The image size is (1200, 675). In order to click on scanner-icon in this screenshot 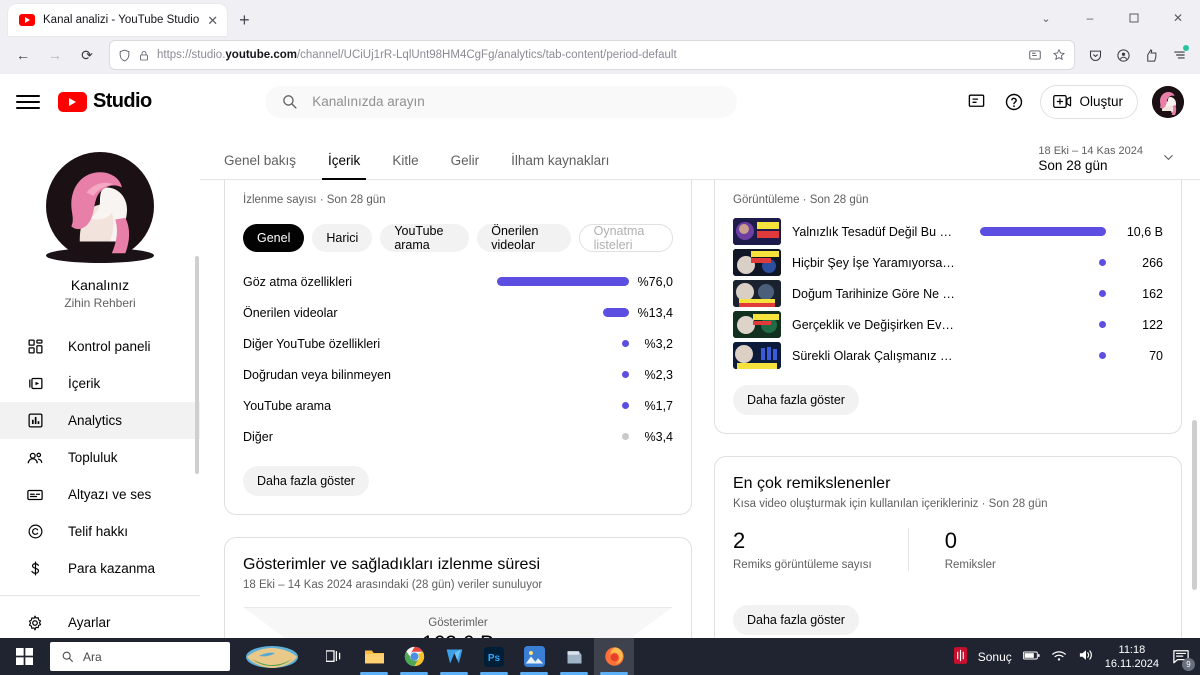, I will do `click(574, 656)`.